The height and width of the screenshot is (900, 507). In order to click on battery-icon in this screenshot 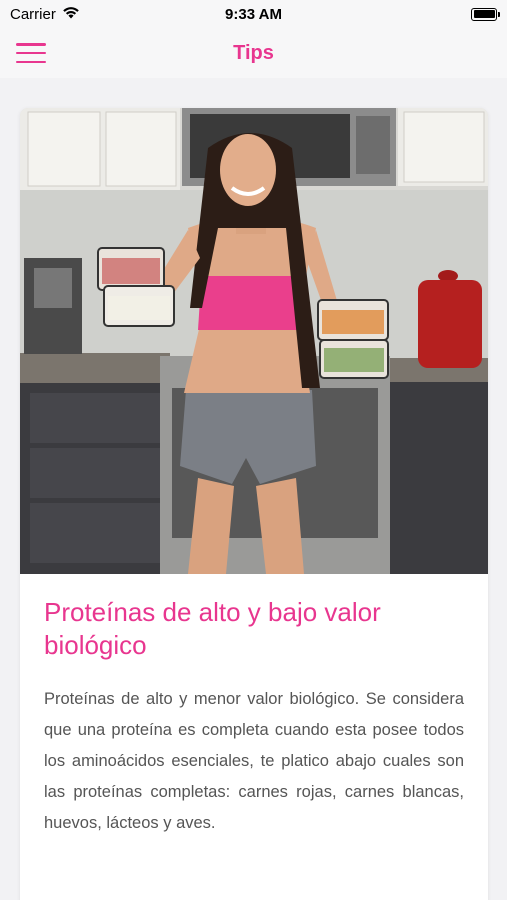, I will do `click(485, 14)`.